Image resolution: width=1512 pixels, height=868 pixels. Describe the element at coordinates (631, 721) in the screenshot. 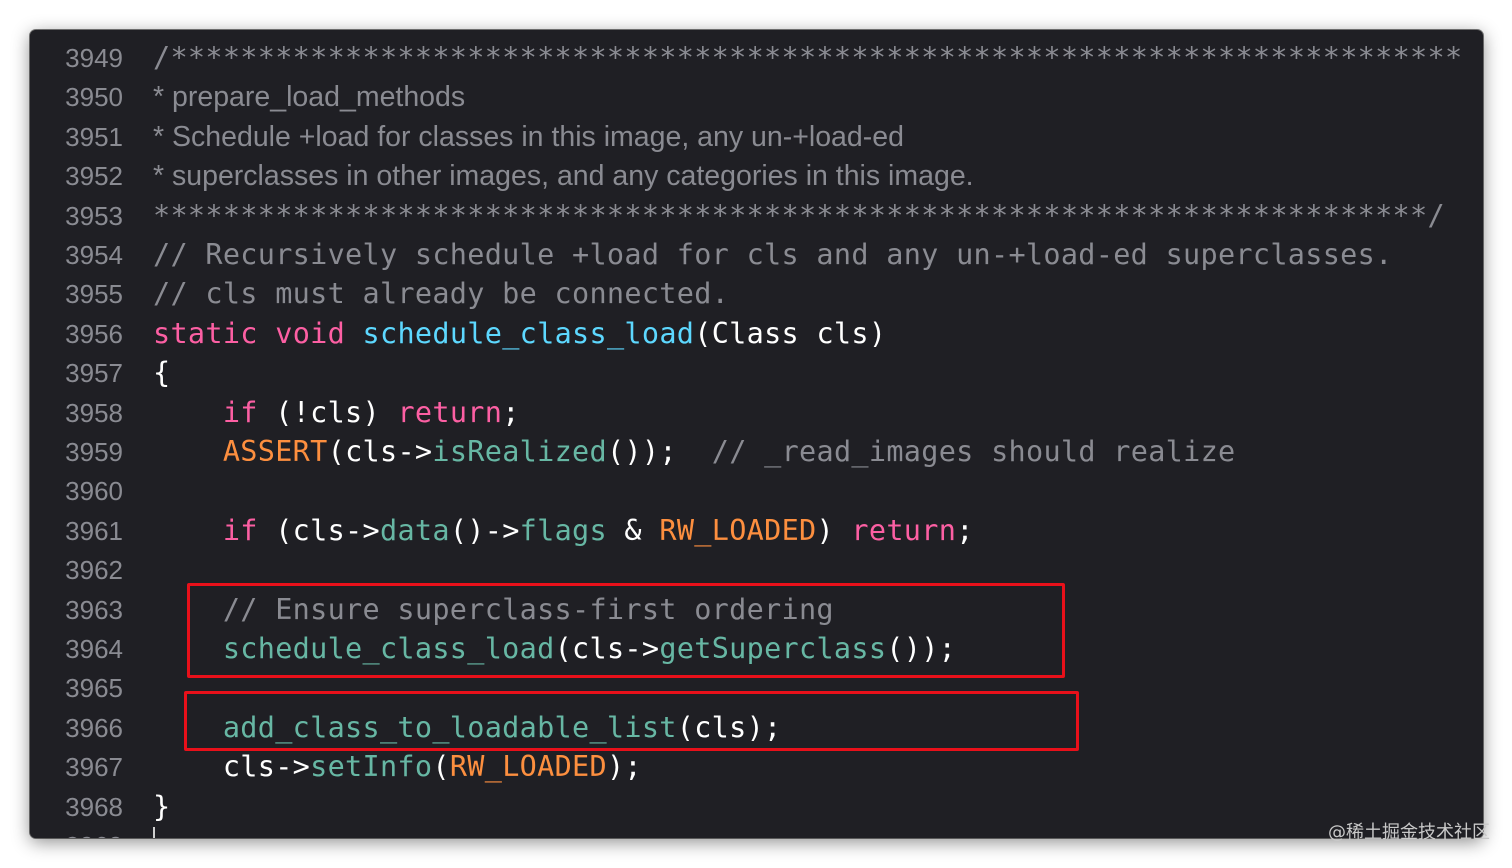

I see `highlight-box-loadable-list` at that location.